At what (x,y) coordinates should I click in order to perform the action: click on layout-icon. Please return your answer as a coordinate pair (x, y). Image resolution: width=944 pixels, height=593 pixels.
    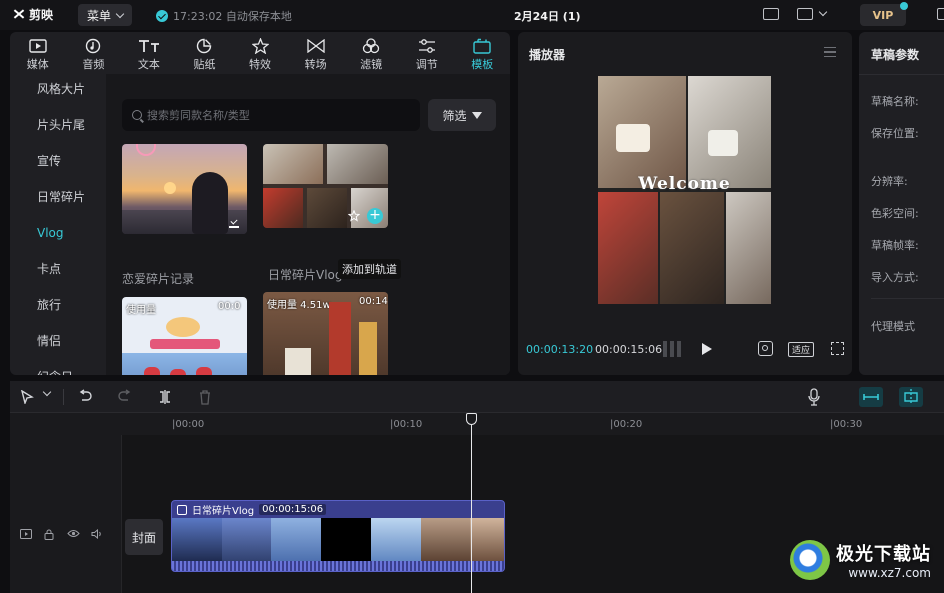
    Looking at the image, I should click on (805, 14).